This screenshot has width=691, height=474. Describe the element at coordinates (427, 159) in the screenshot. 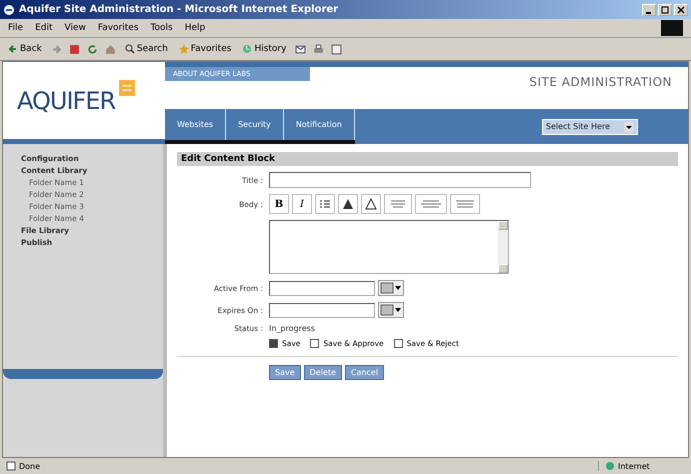

I see `section-header: Edit Content Block` at that location.